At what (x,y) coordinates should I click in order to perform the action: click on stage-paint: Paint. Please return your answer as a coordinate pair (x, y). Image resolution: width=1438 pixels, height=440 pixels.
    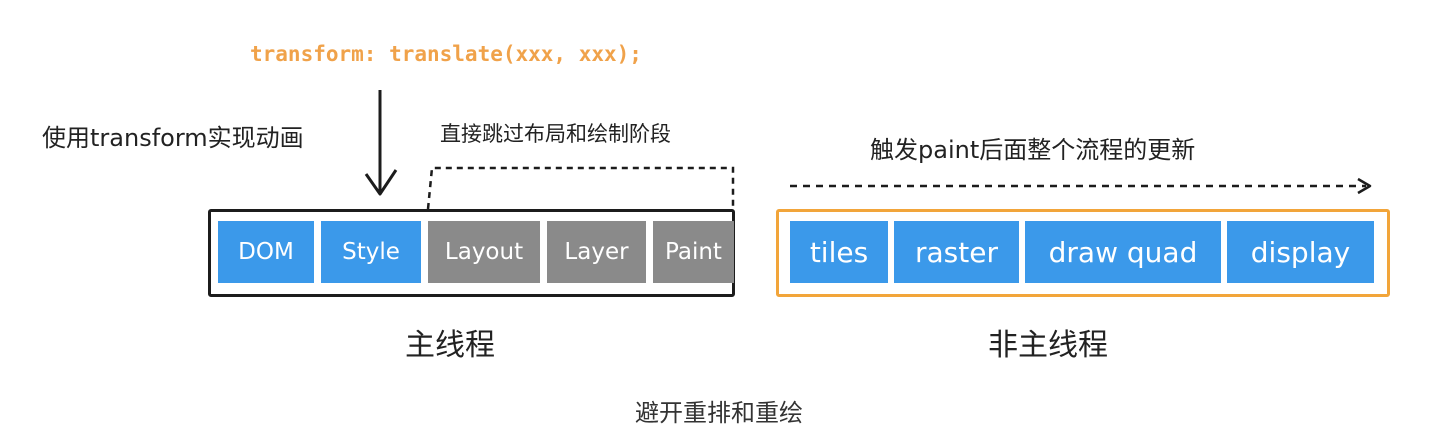
    Looking at the image, I should click on (693, 252).